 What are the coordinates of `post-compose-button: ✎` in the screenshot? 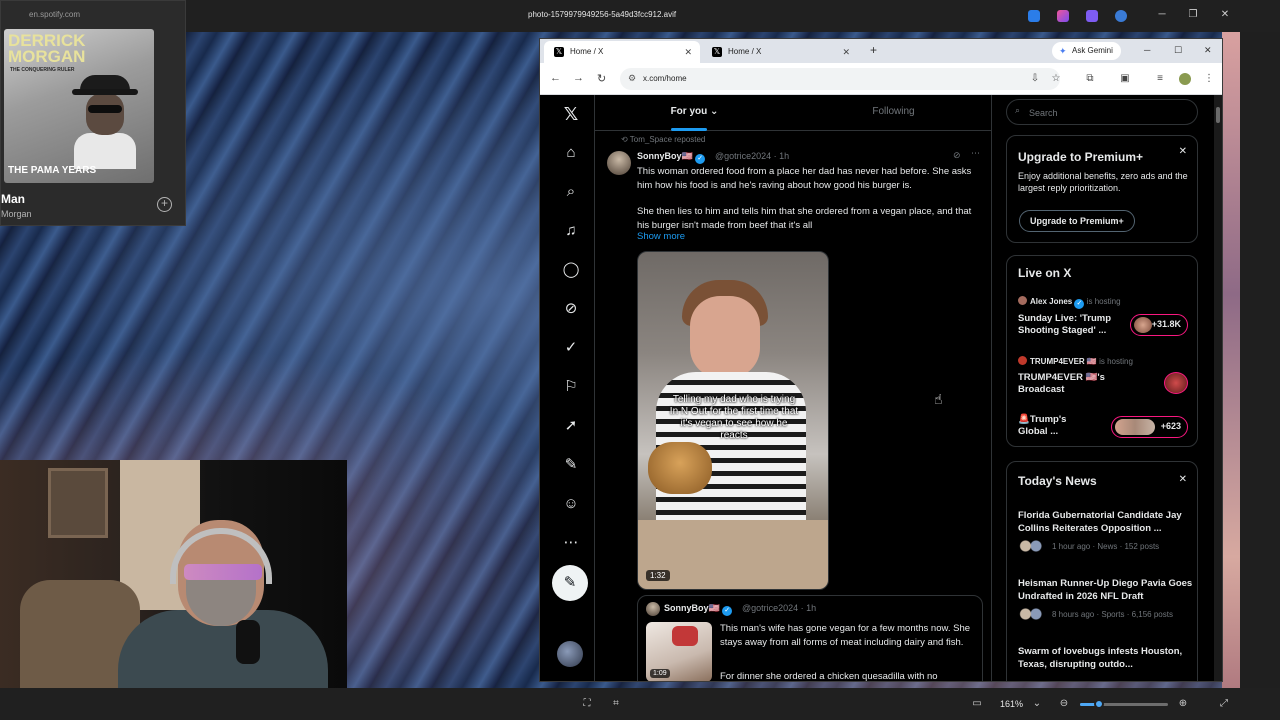 It's located at (570, 583).